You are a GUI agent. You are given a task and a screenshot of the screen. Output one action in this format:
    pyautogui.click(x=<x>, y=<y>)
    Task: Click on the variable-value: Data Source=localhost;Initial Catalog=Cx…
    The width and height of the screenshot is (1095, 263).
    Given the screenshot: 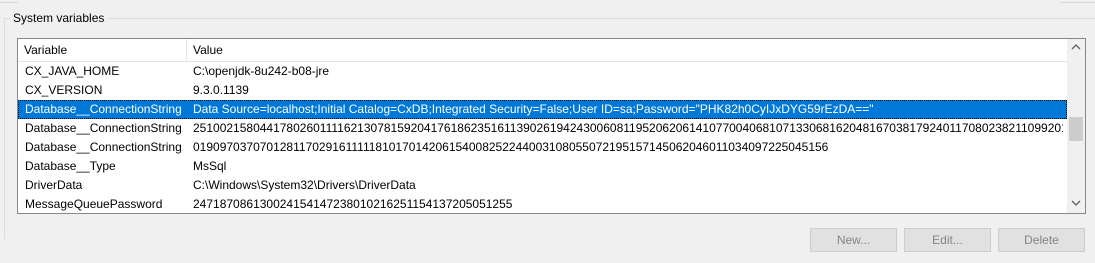 What is the action you would take?
    pyautogui.click(x=533, y=109)
    